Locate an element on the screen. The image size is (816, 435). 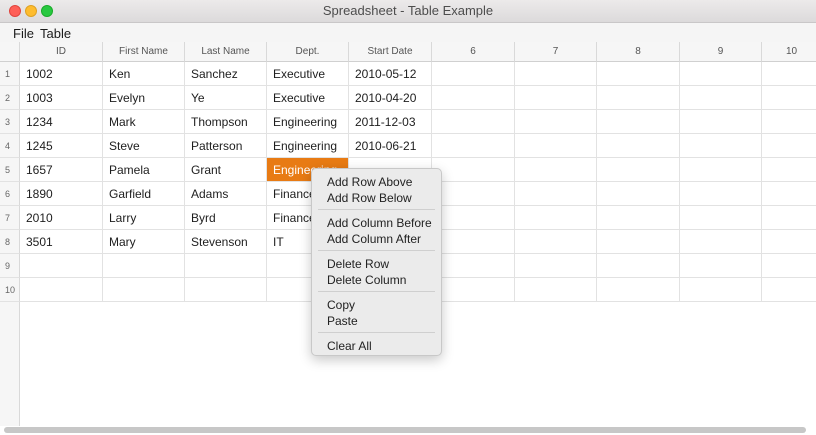
column-header: Last Name is located at coordinates (226, 52).